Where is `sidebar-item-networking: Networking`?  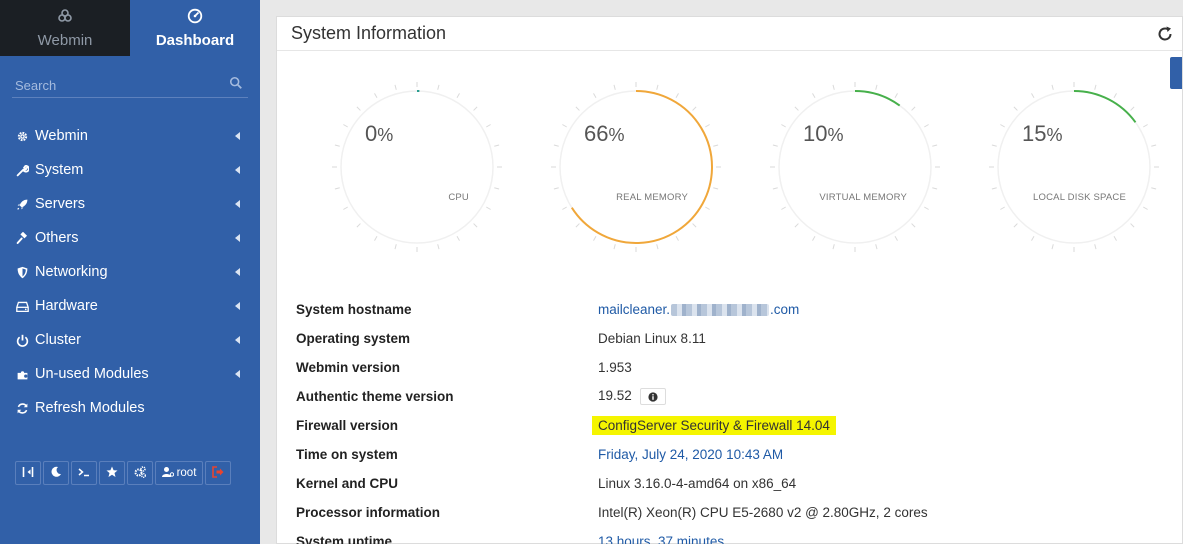
sidebar-item-networking: Networking is located at coordinates (130, 272).